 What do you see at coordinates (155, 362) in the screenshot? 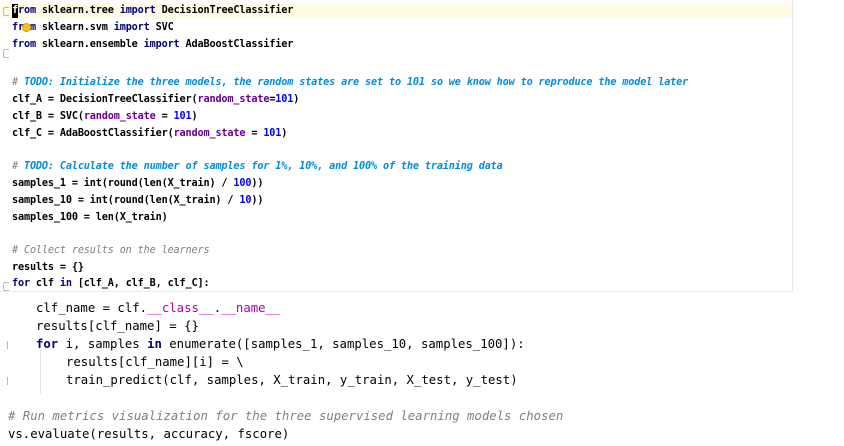
I see `code-line: results[clf_name][i] = \` at bounding box center [155, 362].